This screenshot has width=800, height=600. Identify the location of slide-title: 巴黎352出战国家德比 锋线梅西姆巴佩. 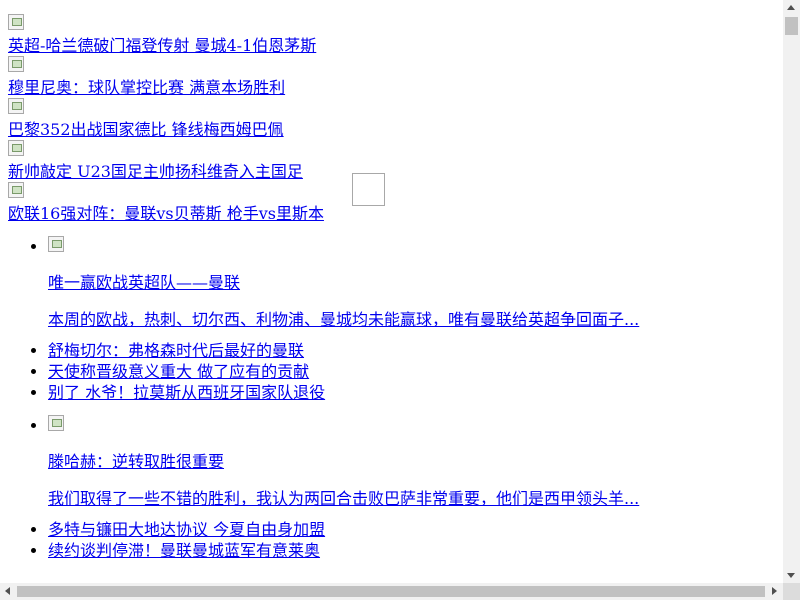
(146, 129).